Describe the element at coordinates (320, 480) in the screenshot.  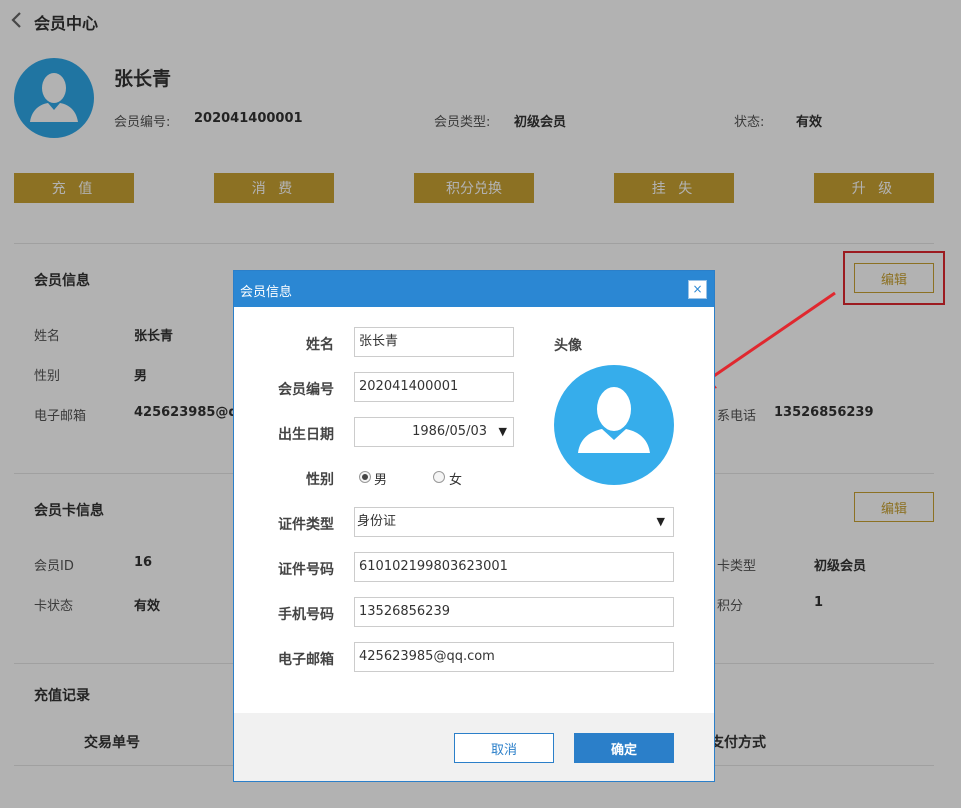
I see `dialog-gender-label: 性别` at that location.